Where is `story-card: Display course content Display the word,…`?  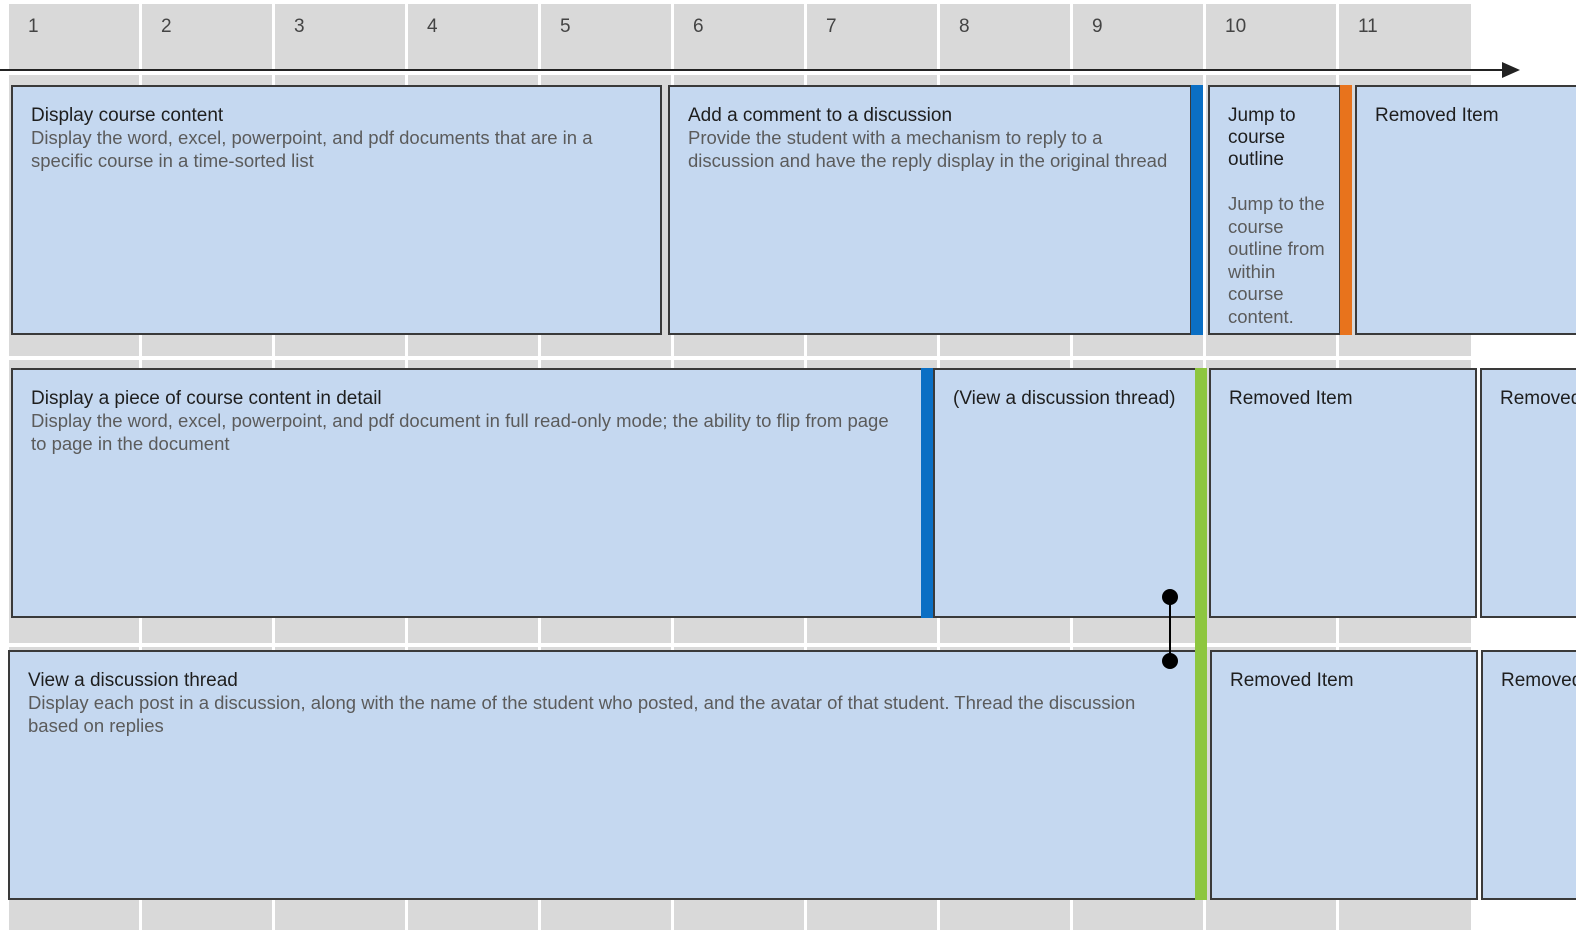
story-card: Display course content Display the word,… is located at coordinates (336, 210).